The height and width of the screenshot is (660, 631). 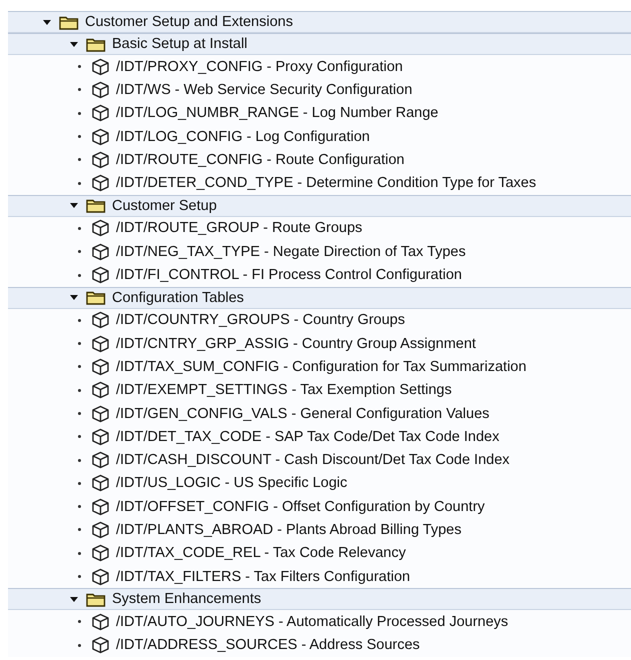 I want to click on folder-label: Basic Setup at Install, so click(x=180, y=44).